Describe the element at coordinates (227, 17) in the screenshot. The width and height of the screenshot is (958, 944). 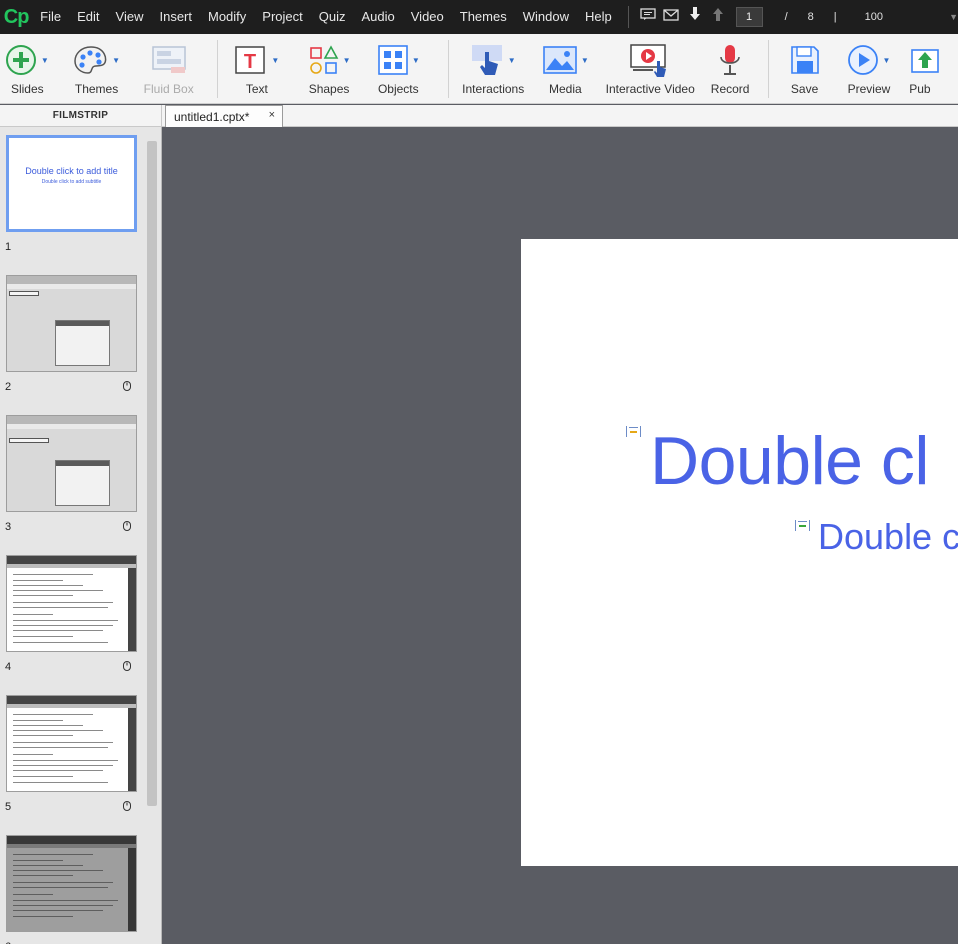
I see `menu-modify: Modify` at that location.